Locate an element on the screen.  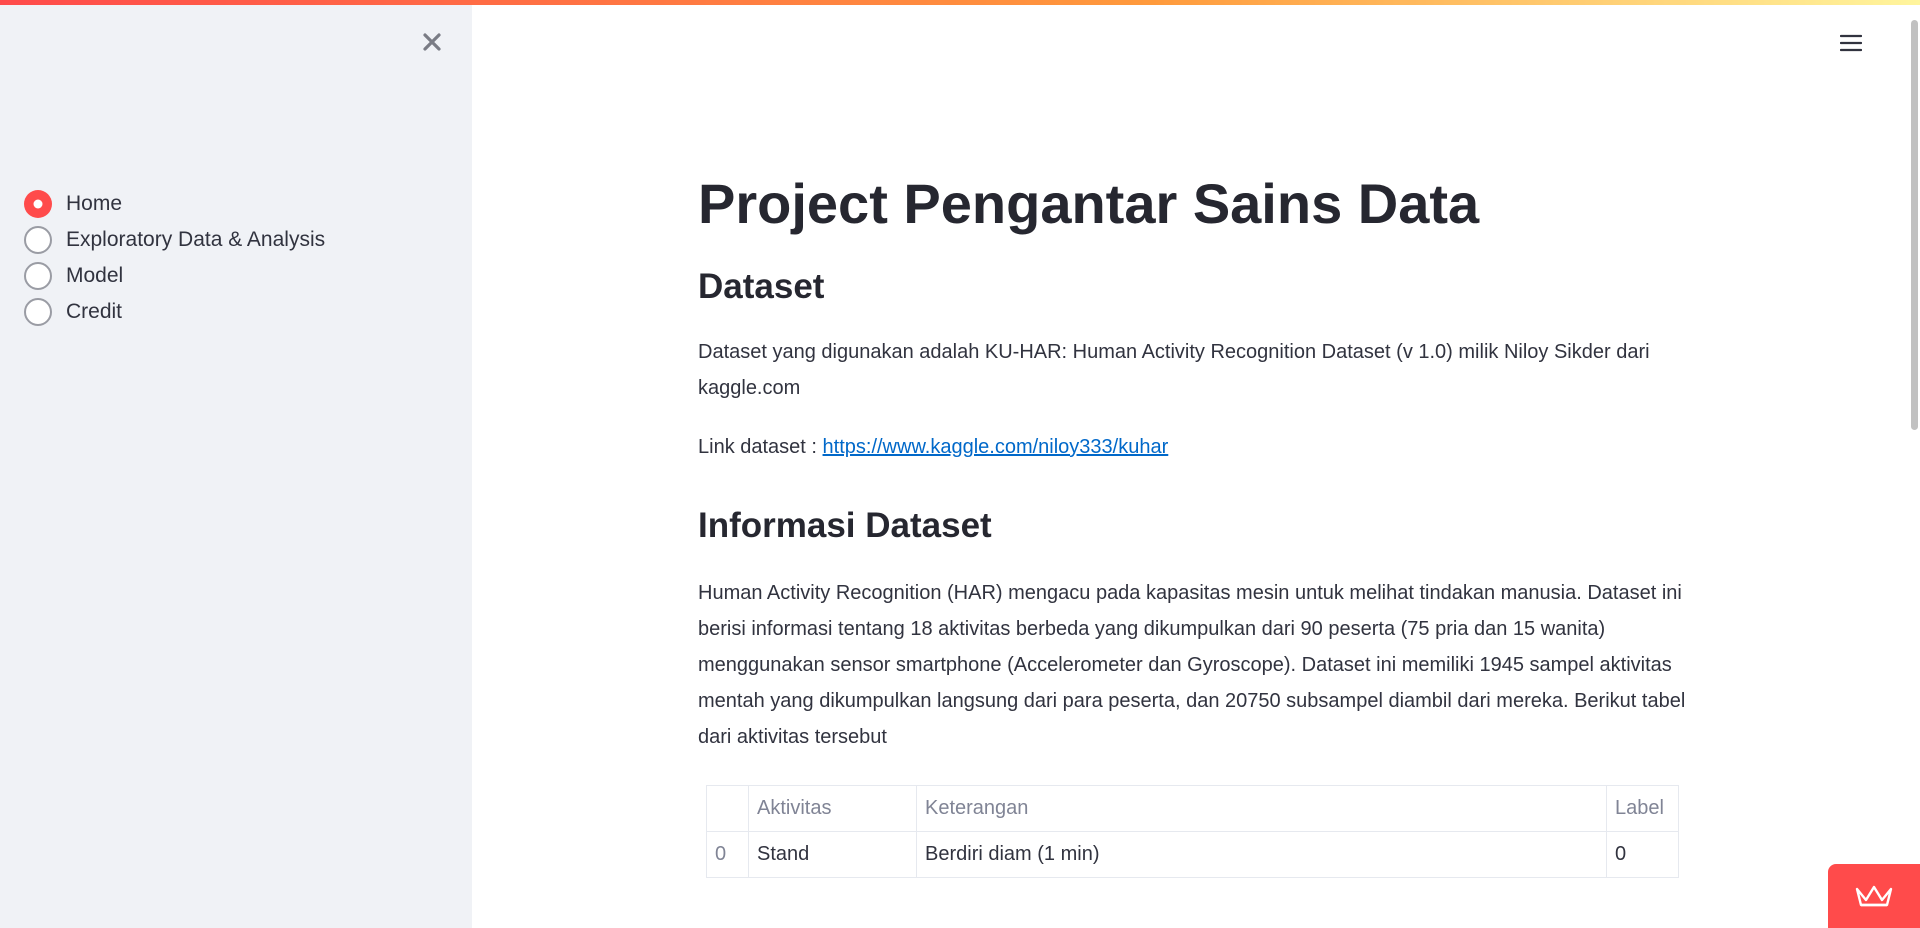
column-header-keterangan: Keterangan is located at coordinates (1261, 808).